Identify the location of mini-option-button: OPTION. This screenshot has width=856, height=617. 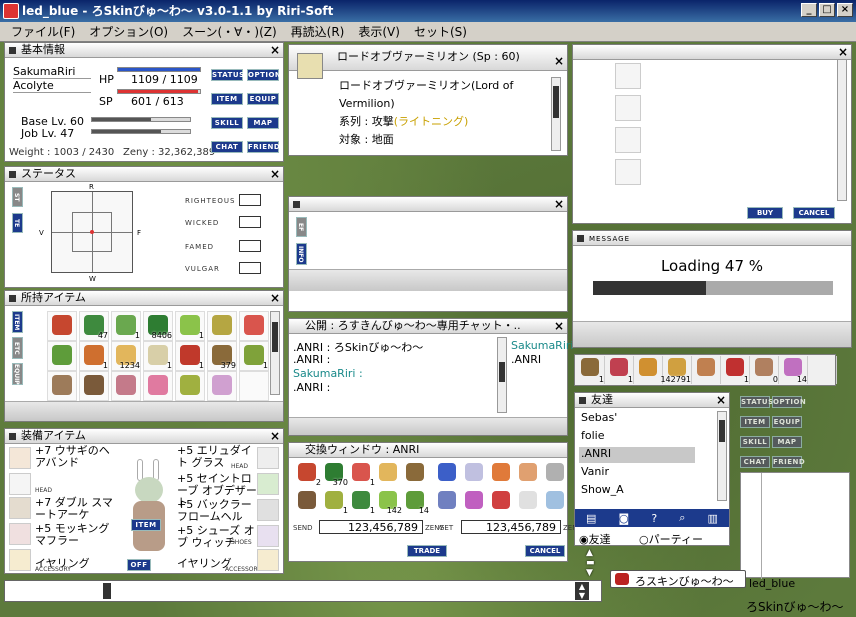
(789, 402).